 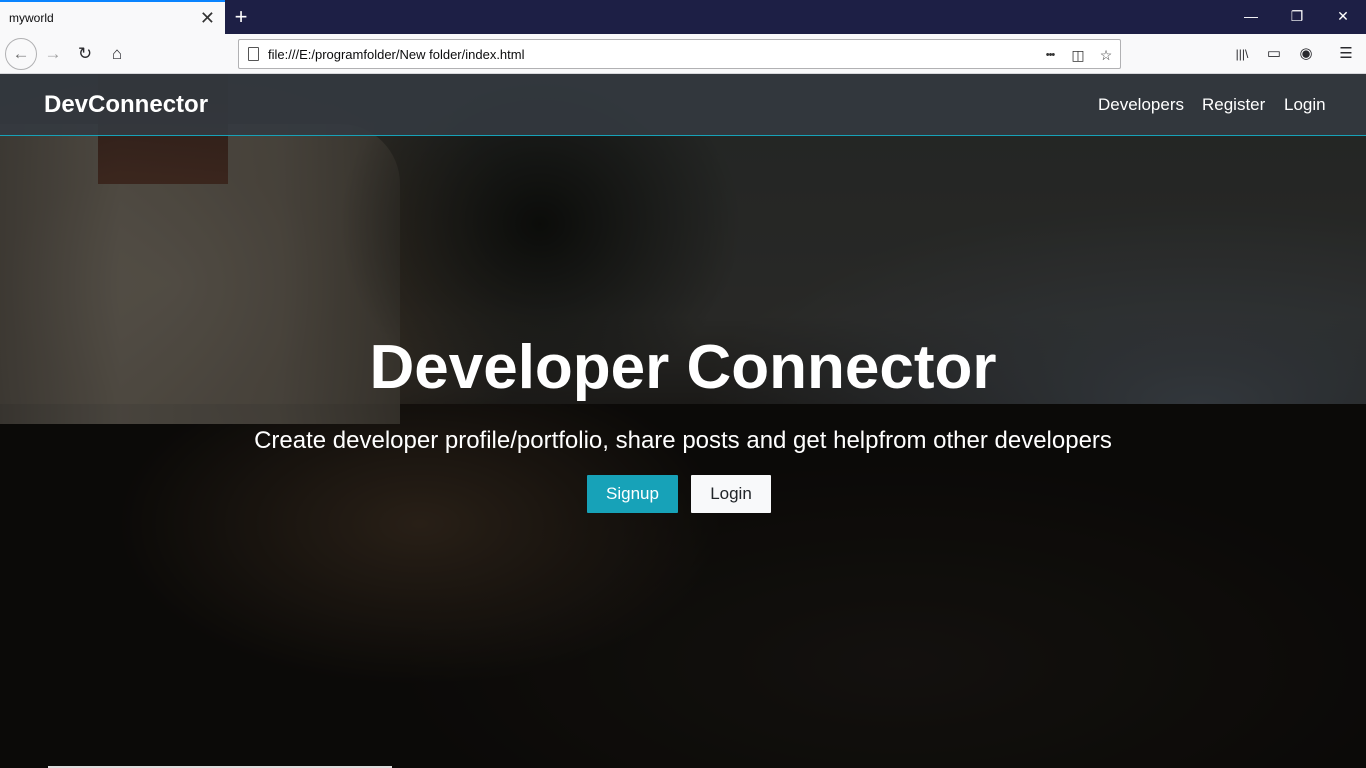 I want to click on signup-button: Signup, so click(x=632, y=494).